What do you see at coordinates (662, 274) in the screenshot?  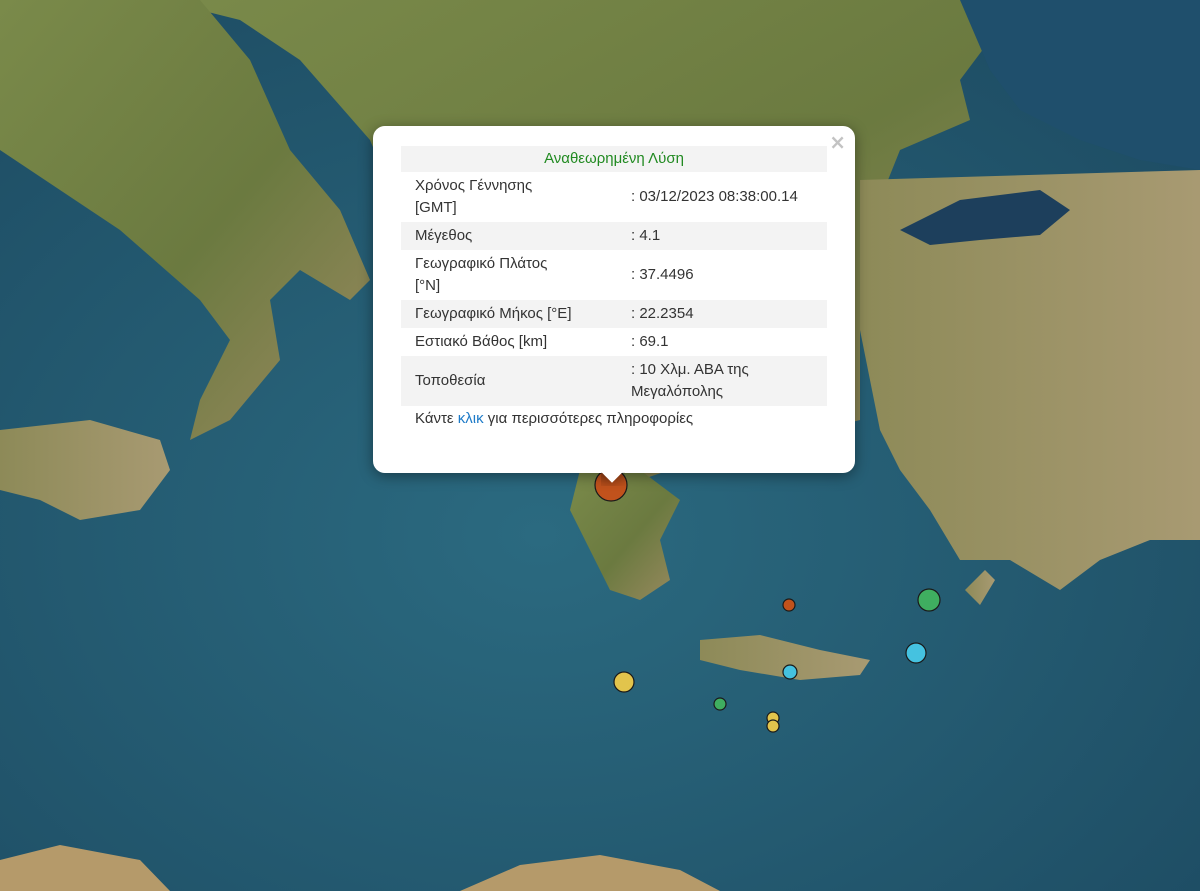 I see `latitude-value: : 37.4496` at bounding box center [662, 274].